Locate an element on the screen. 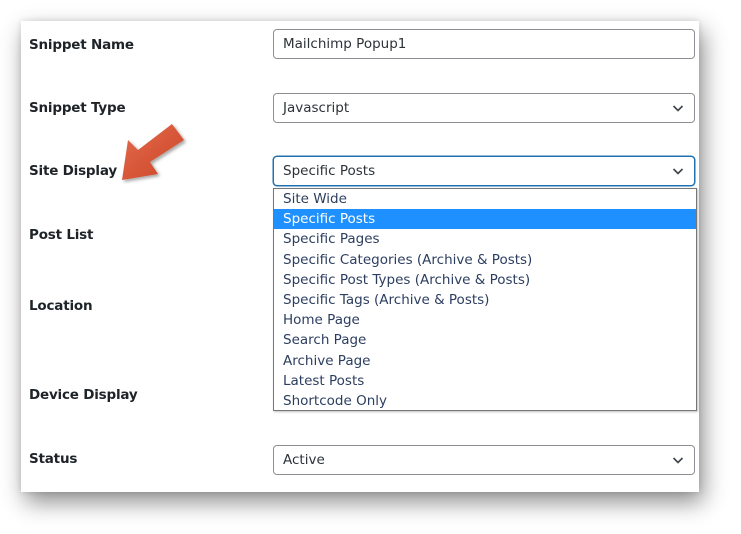  dropdown-option: Specific Post Types (Archive & Posts) is located at coordinates (485, 280).